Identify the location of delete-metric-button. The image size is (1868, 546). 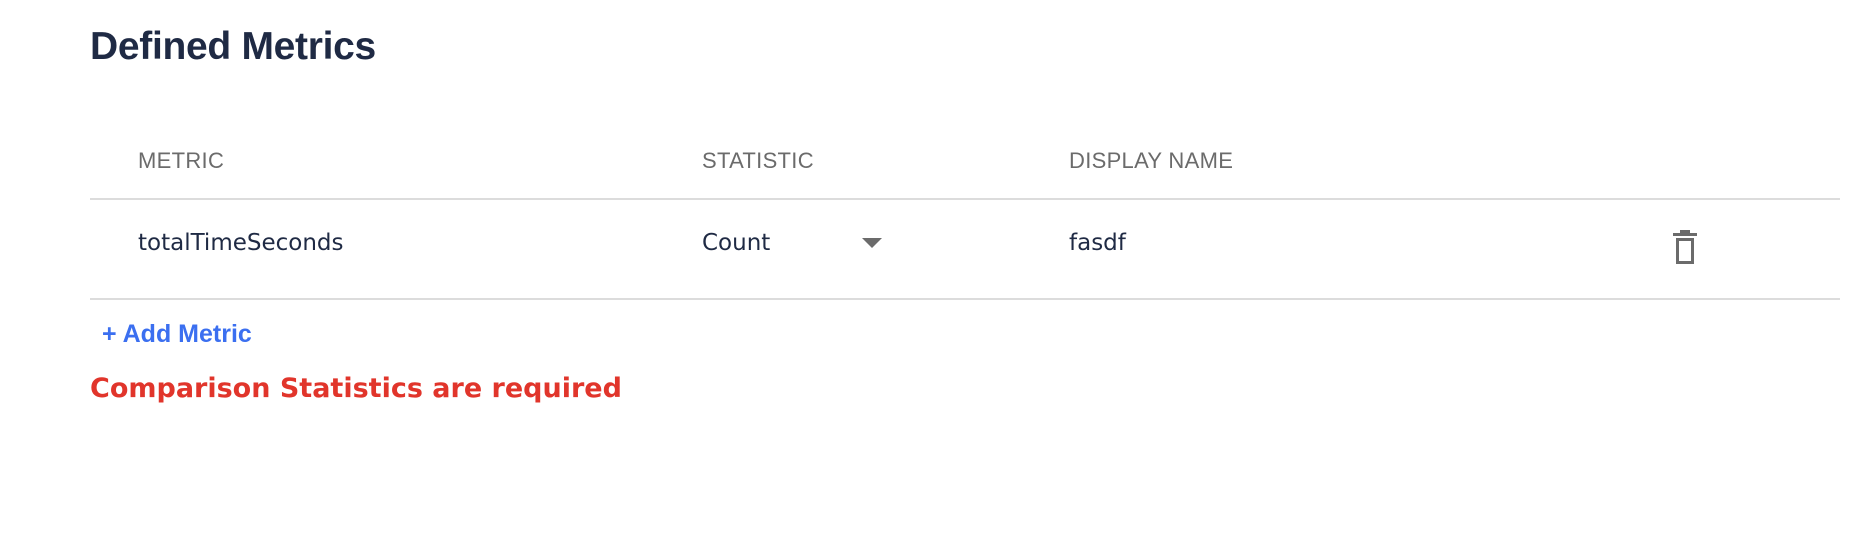
(1685, 248).